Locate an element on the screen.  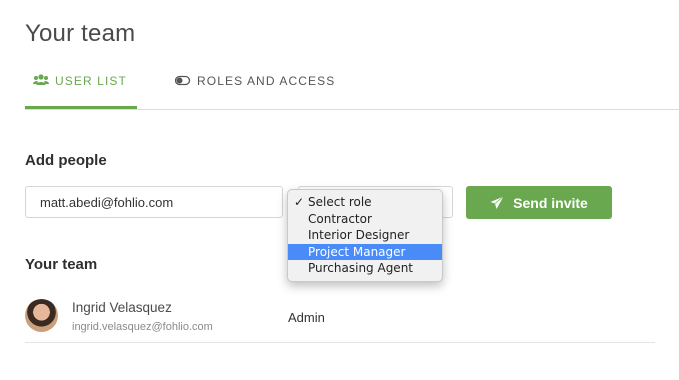
tab-user-list: USER LIST is located at coordinates (81, 92).